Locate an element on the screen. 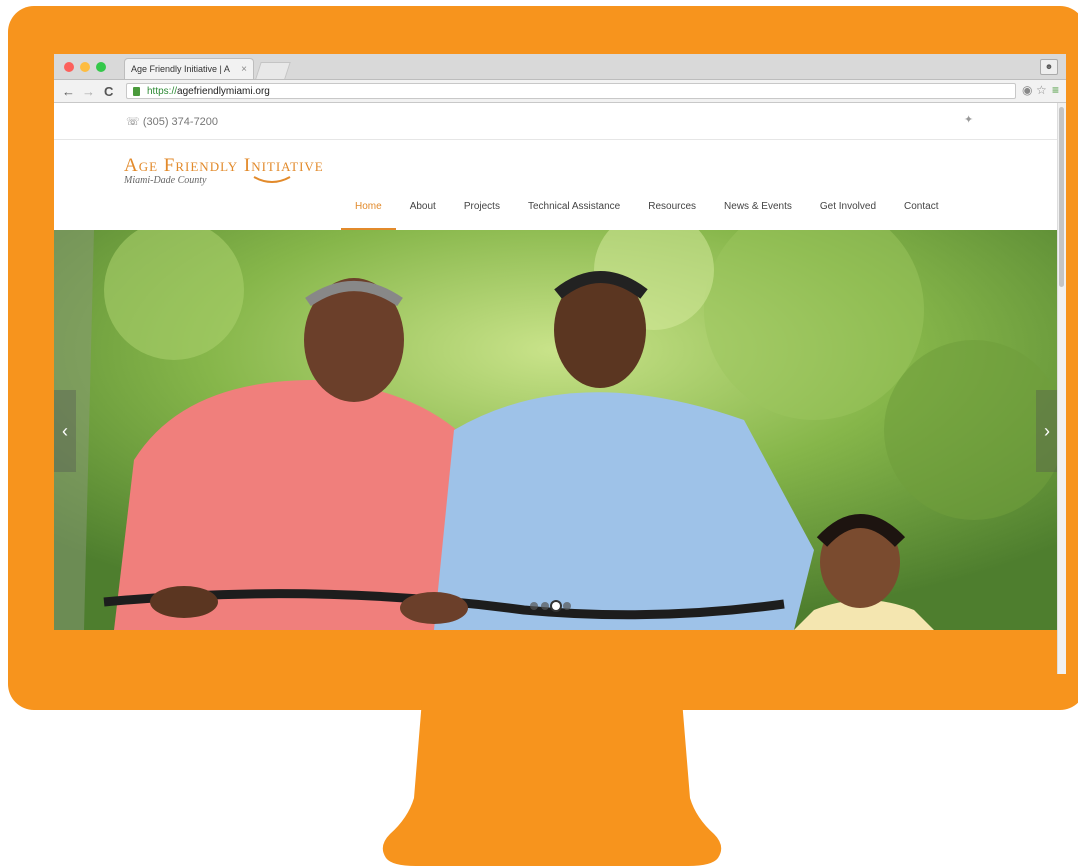  browser-tabbar: Age Friendly Initiative | A × ☻ is located at coordinates (560, 67).